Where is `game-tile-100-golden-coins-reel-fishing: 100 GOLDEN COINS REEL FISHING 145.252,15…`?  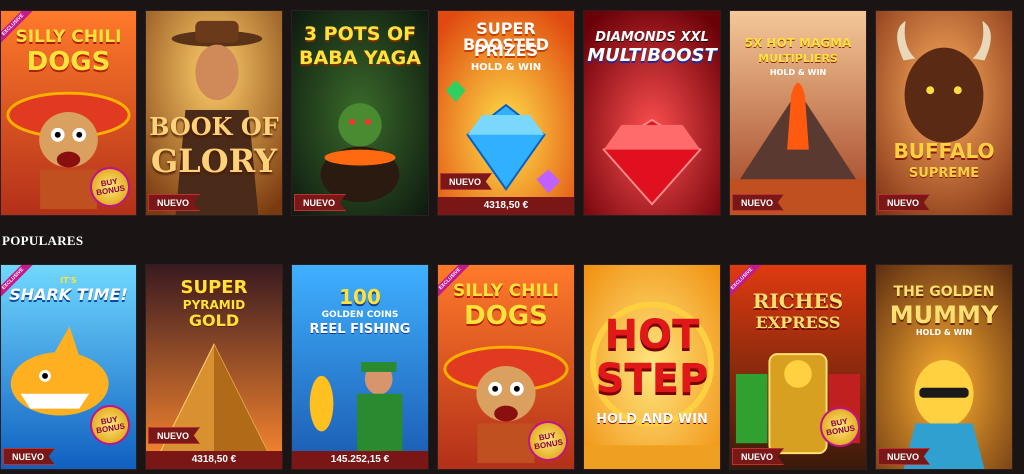
game-tile-100-golden-coins-reel-fishing: 100 GOLDEN COINS REEL FISHING 145.252,15… is located at coordinates (360, 367).